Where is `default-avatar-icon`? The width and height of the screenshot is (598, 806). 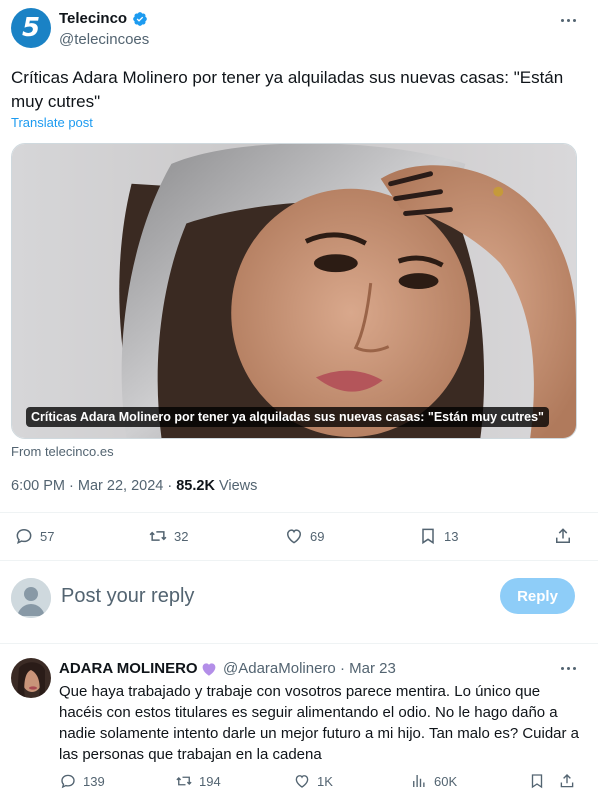 default-avatar-icon is located at coordinates (31, 598).